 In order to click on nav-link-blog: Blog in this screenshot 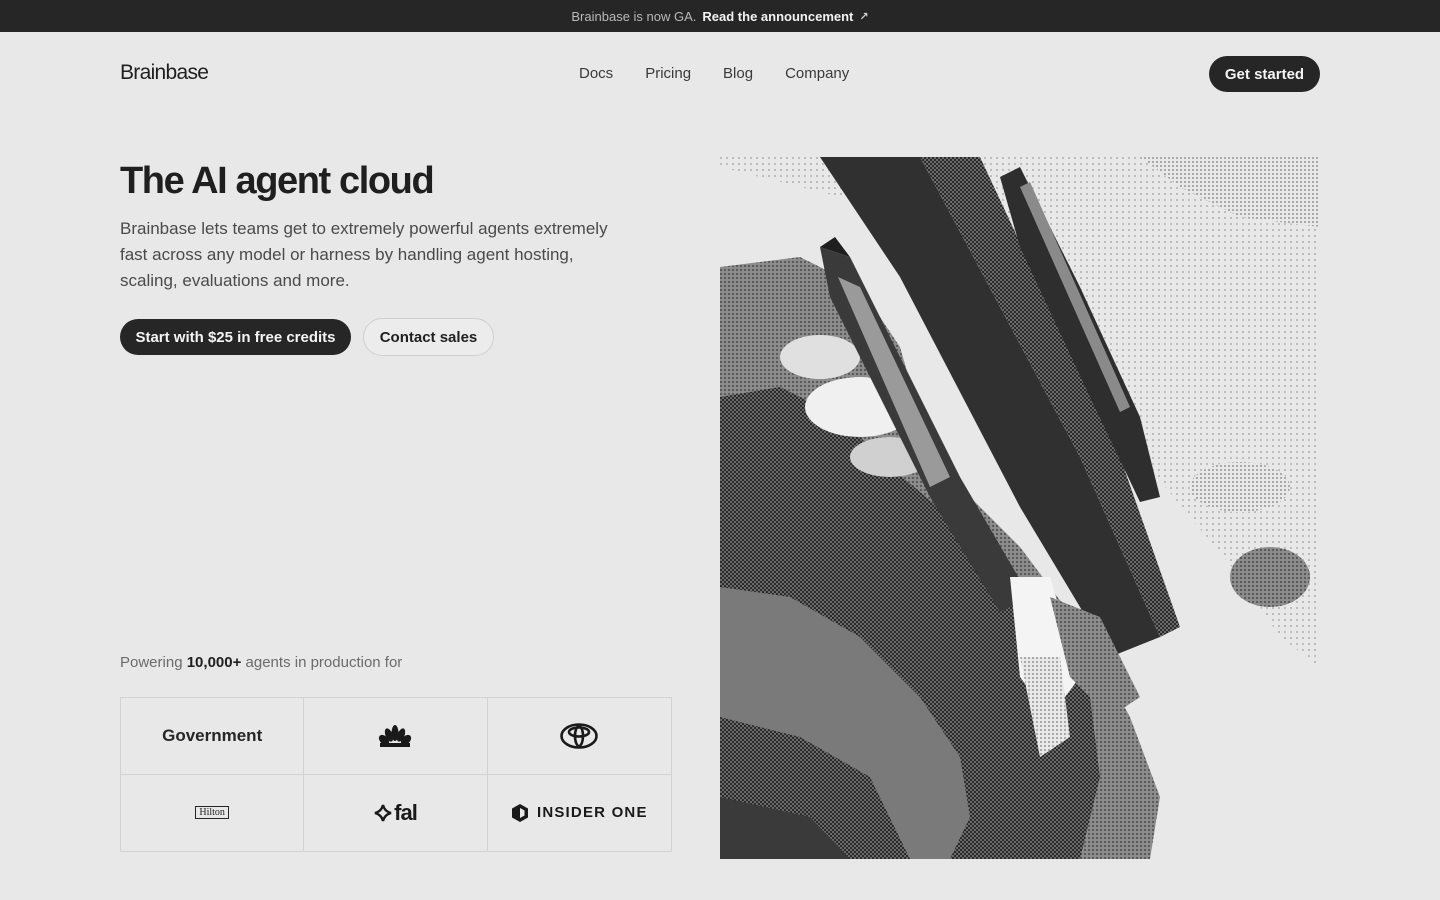, I will do `click(738, 73)`.